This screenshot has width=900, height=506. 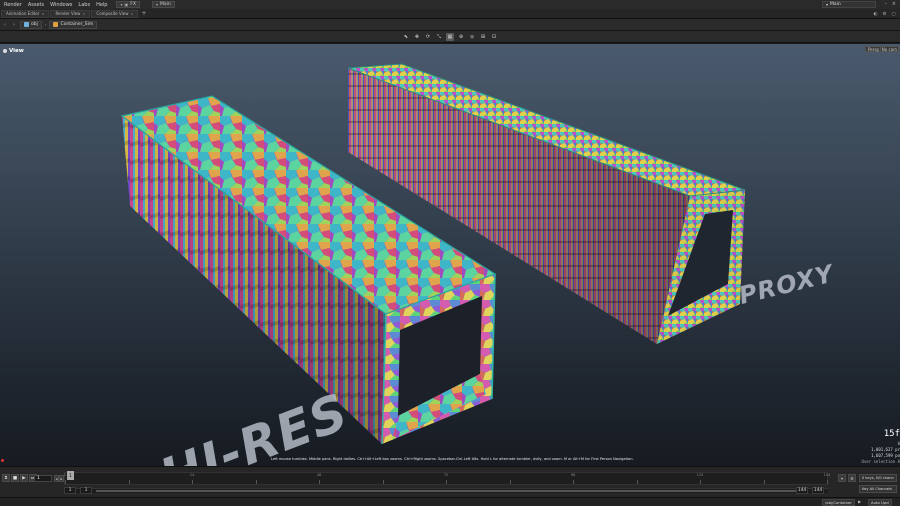 I want to click on desktop-label: FX, so click(x=133, y=4).